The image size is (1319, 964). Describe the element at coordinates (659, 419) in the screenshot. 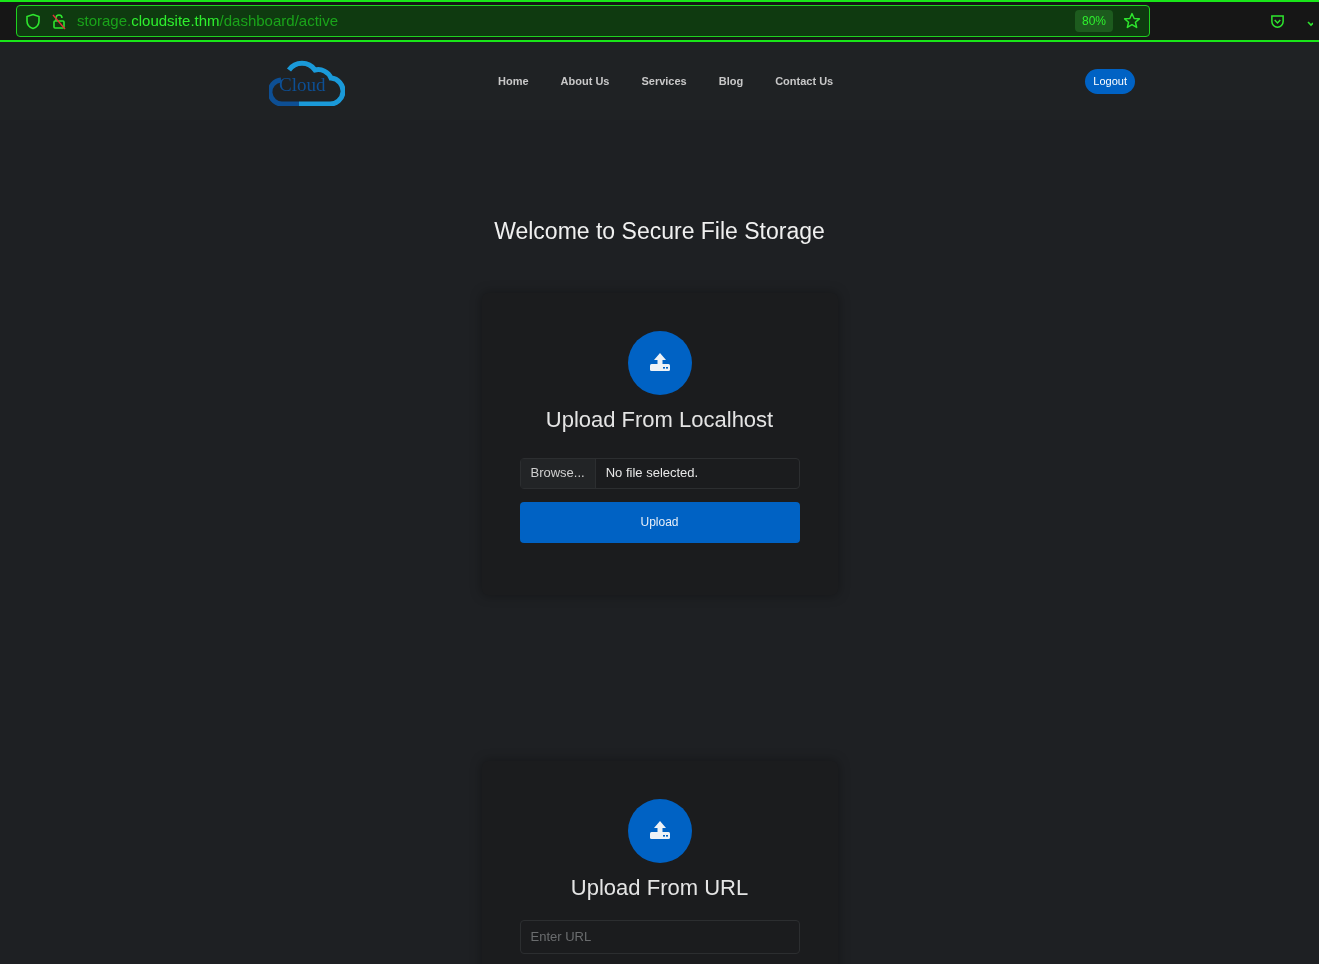

I see `card-title: Upload From Localhost` at that location.